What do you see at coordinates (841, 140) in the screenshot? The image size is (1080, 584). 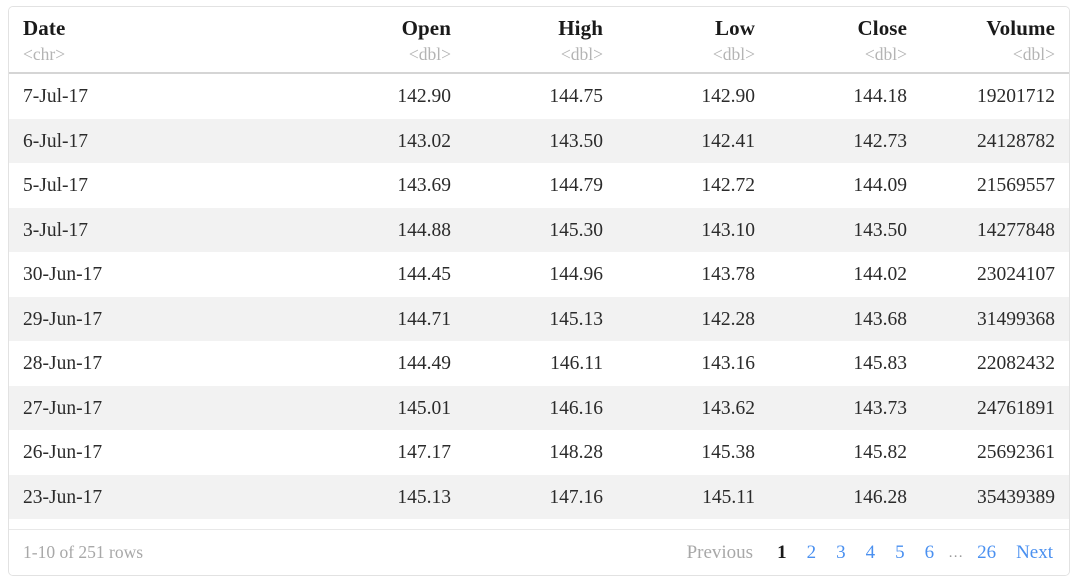 I see `cell-close: 142.73` at bounding box center [841, 140].